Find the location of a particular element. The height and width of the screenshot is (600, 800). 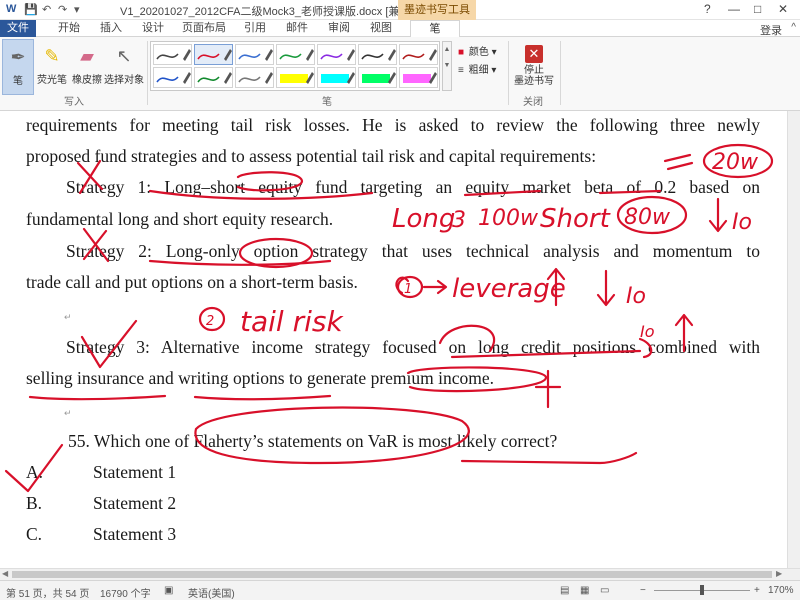

horizontal-scrollbar: ◀ ▶ is located at coordinates (400, 574).